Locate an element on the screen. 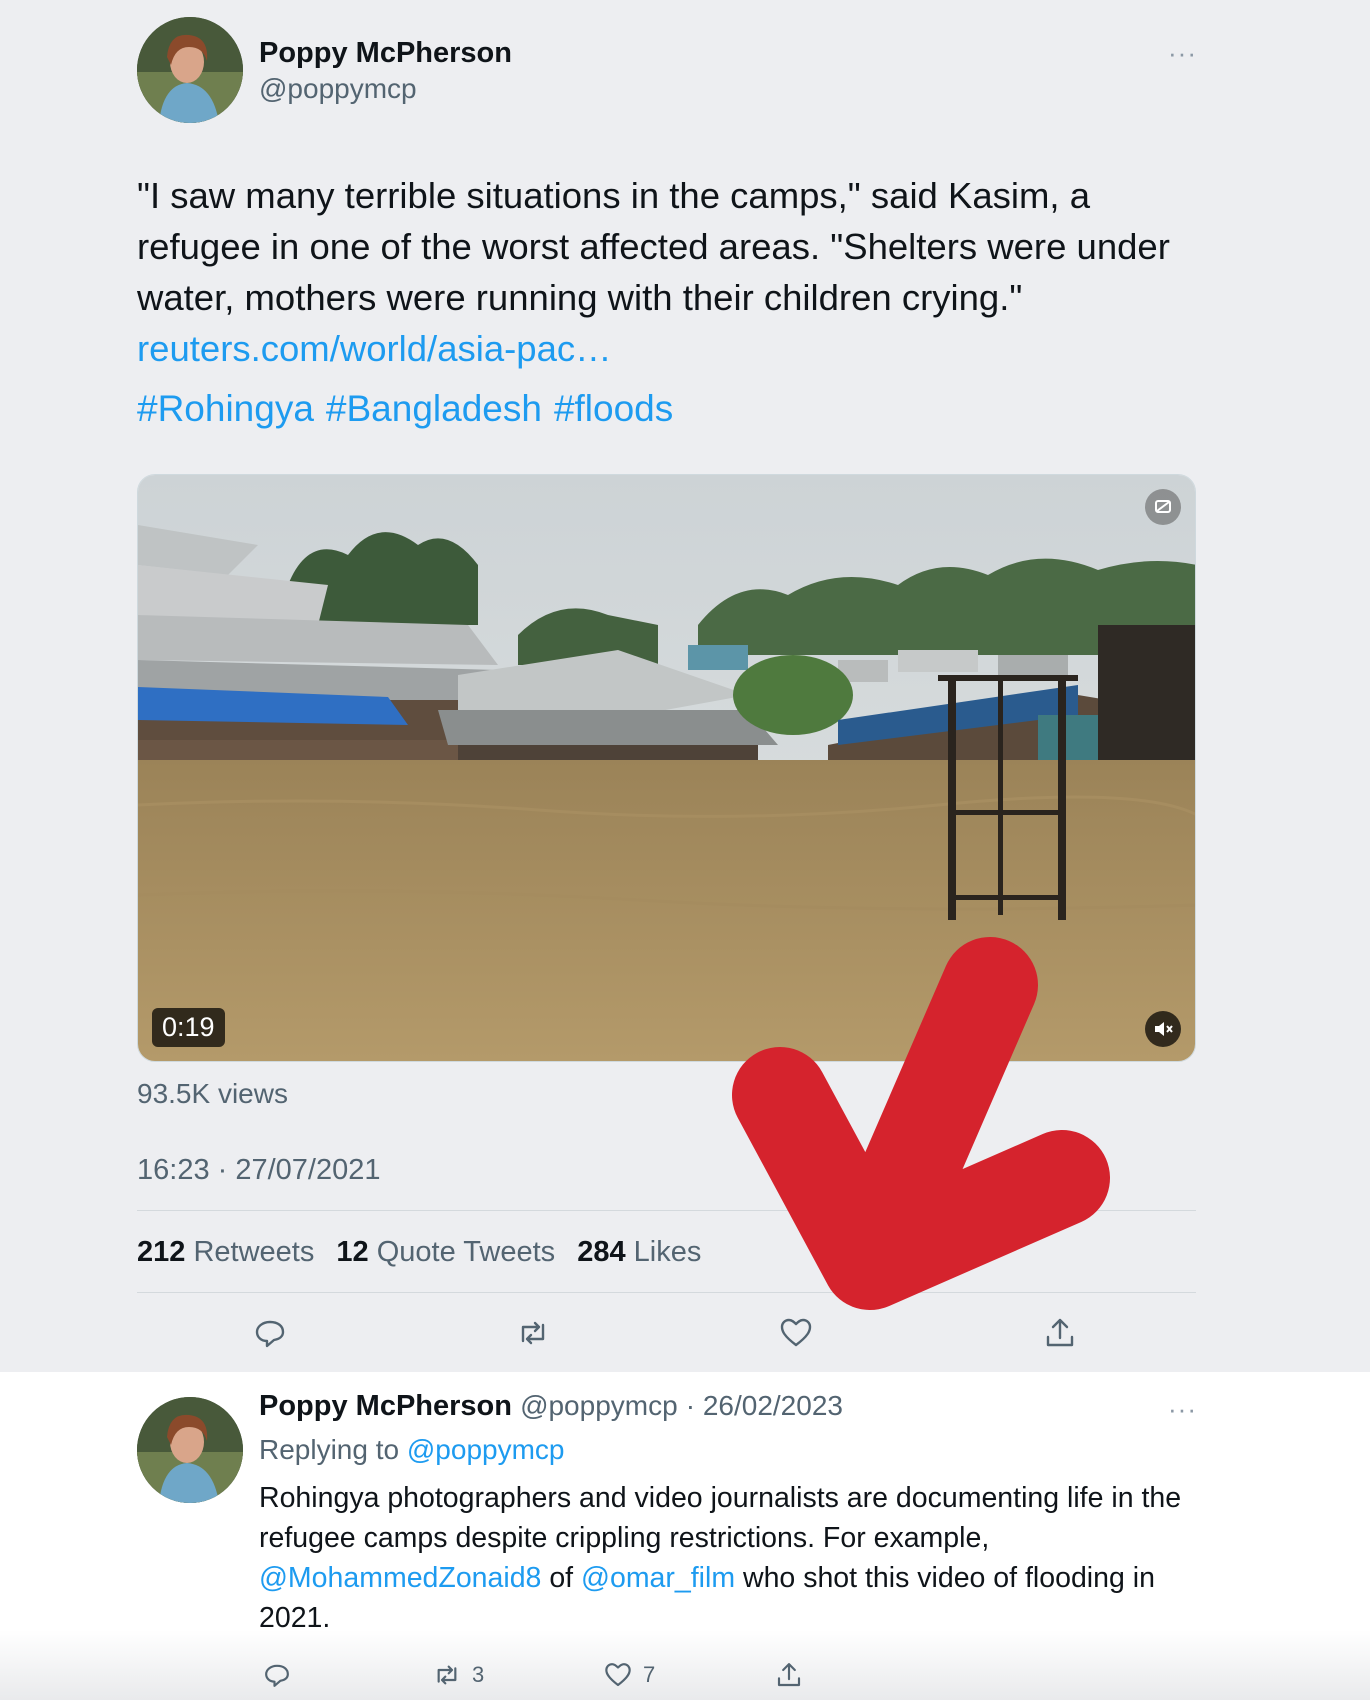 The width and height of the screenshot is (1370, 1700). author-handle: @poppymcp is located at coordinates (338, 89).